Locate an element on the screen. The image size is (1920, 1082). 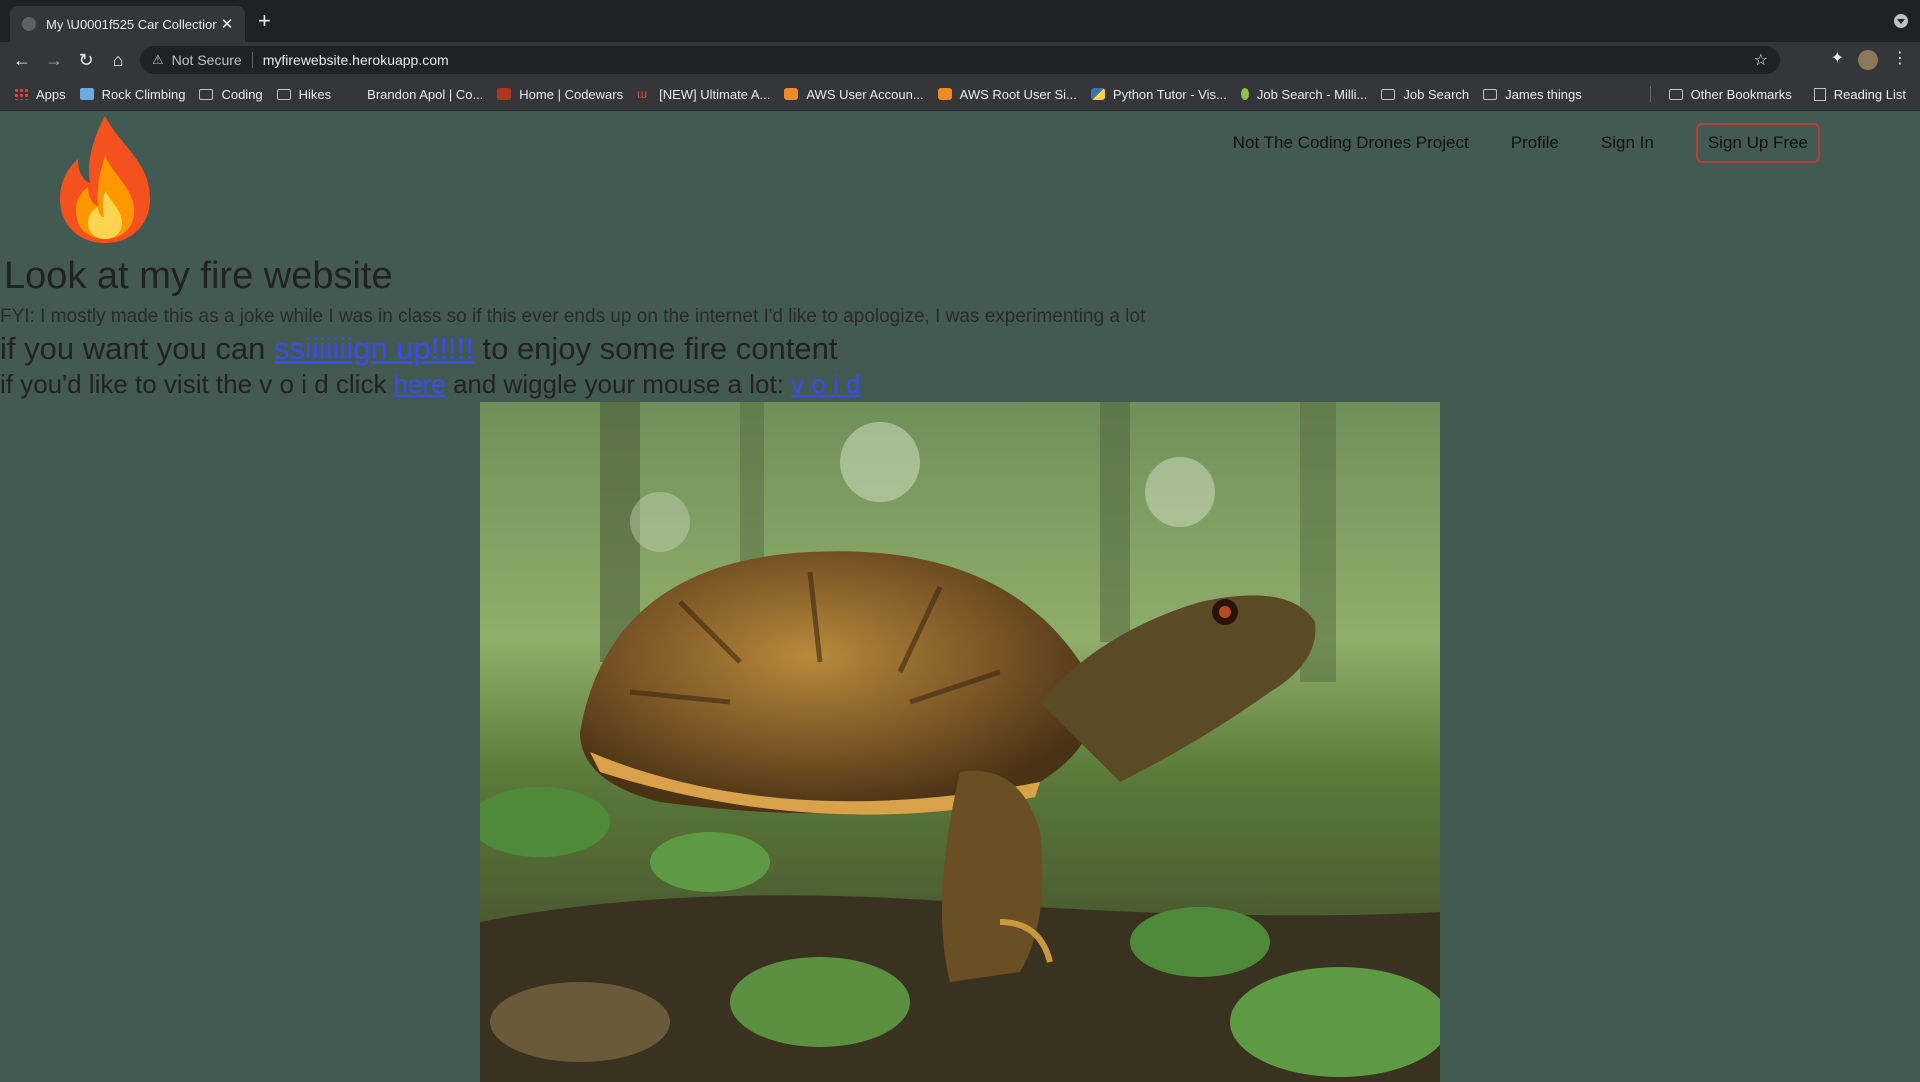
site-icon: ɯ is located at coordinates (642, 94).